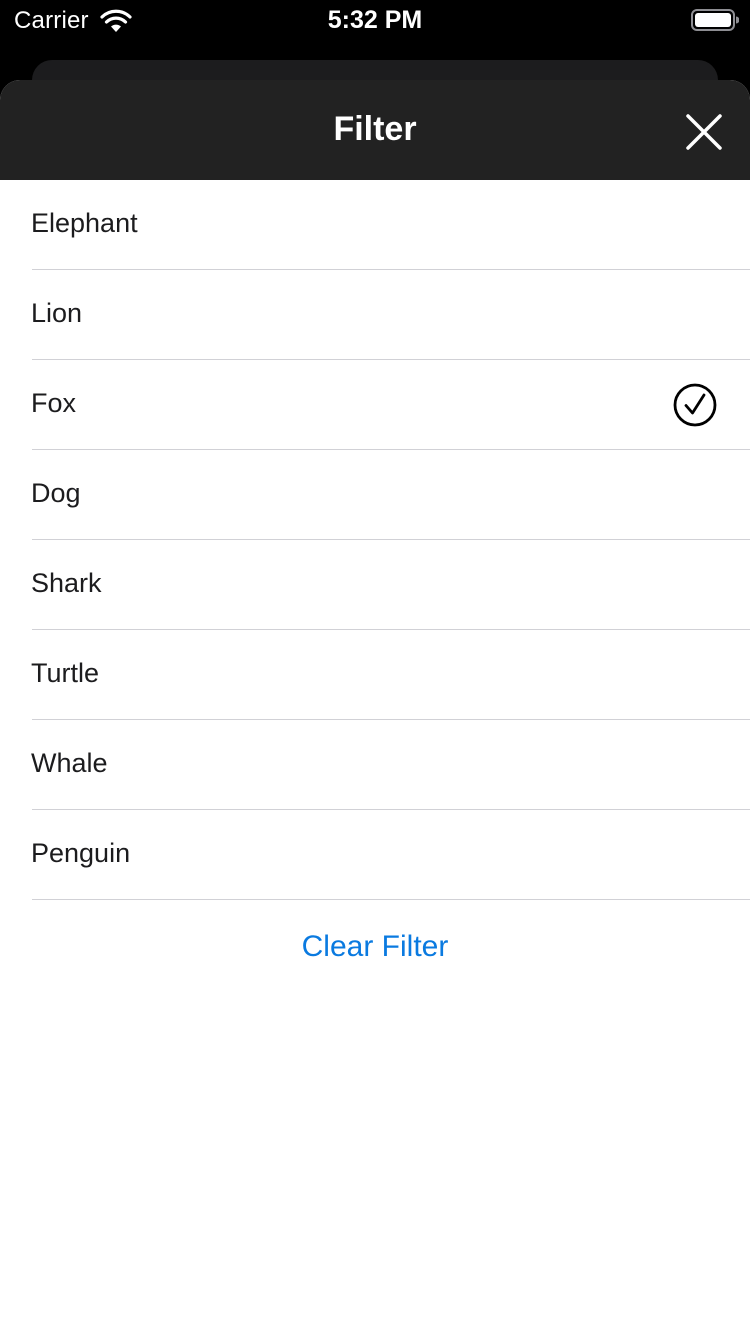 This screenshot has height=1334, width=750. I want to click on page-title: Filter, so click(375, 129).